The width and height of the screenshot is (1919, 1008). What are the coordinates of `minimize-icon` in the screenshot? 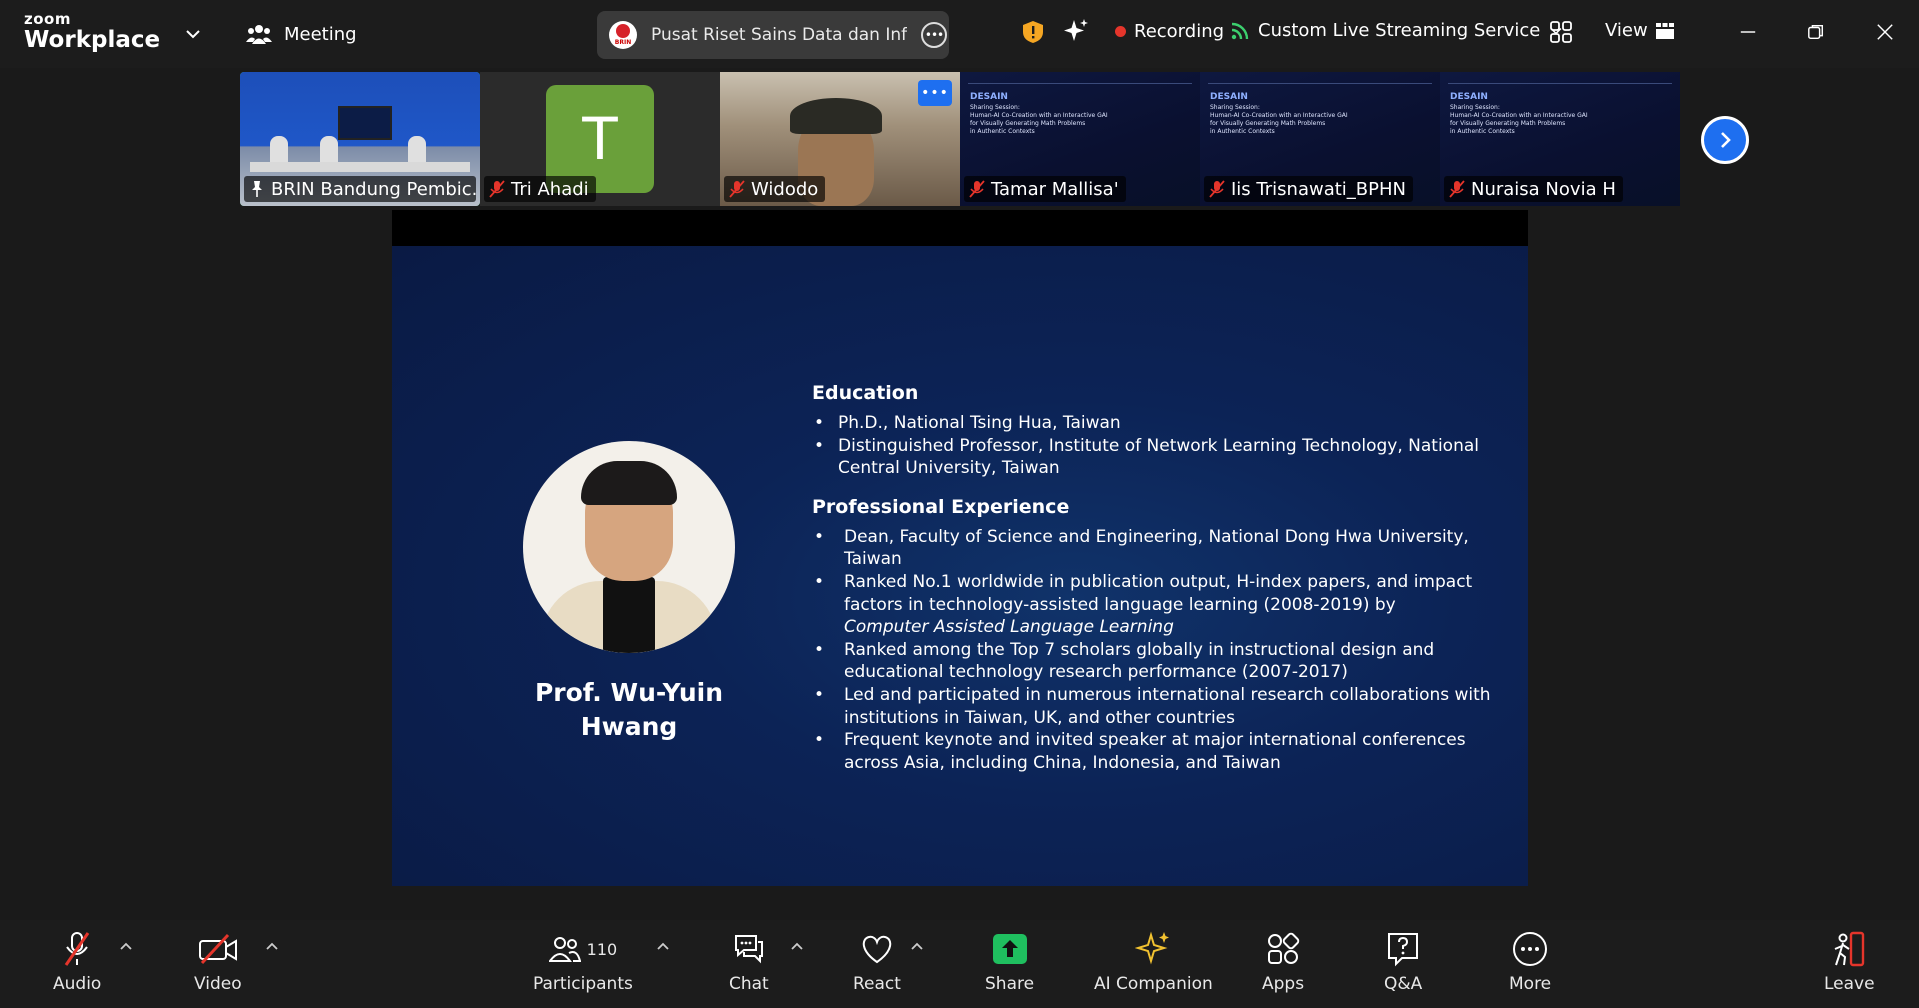 It's located at (1748, 32).